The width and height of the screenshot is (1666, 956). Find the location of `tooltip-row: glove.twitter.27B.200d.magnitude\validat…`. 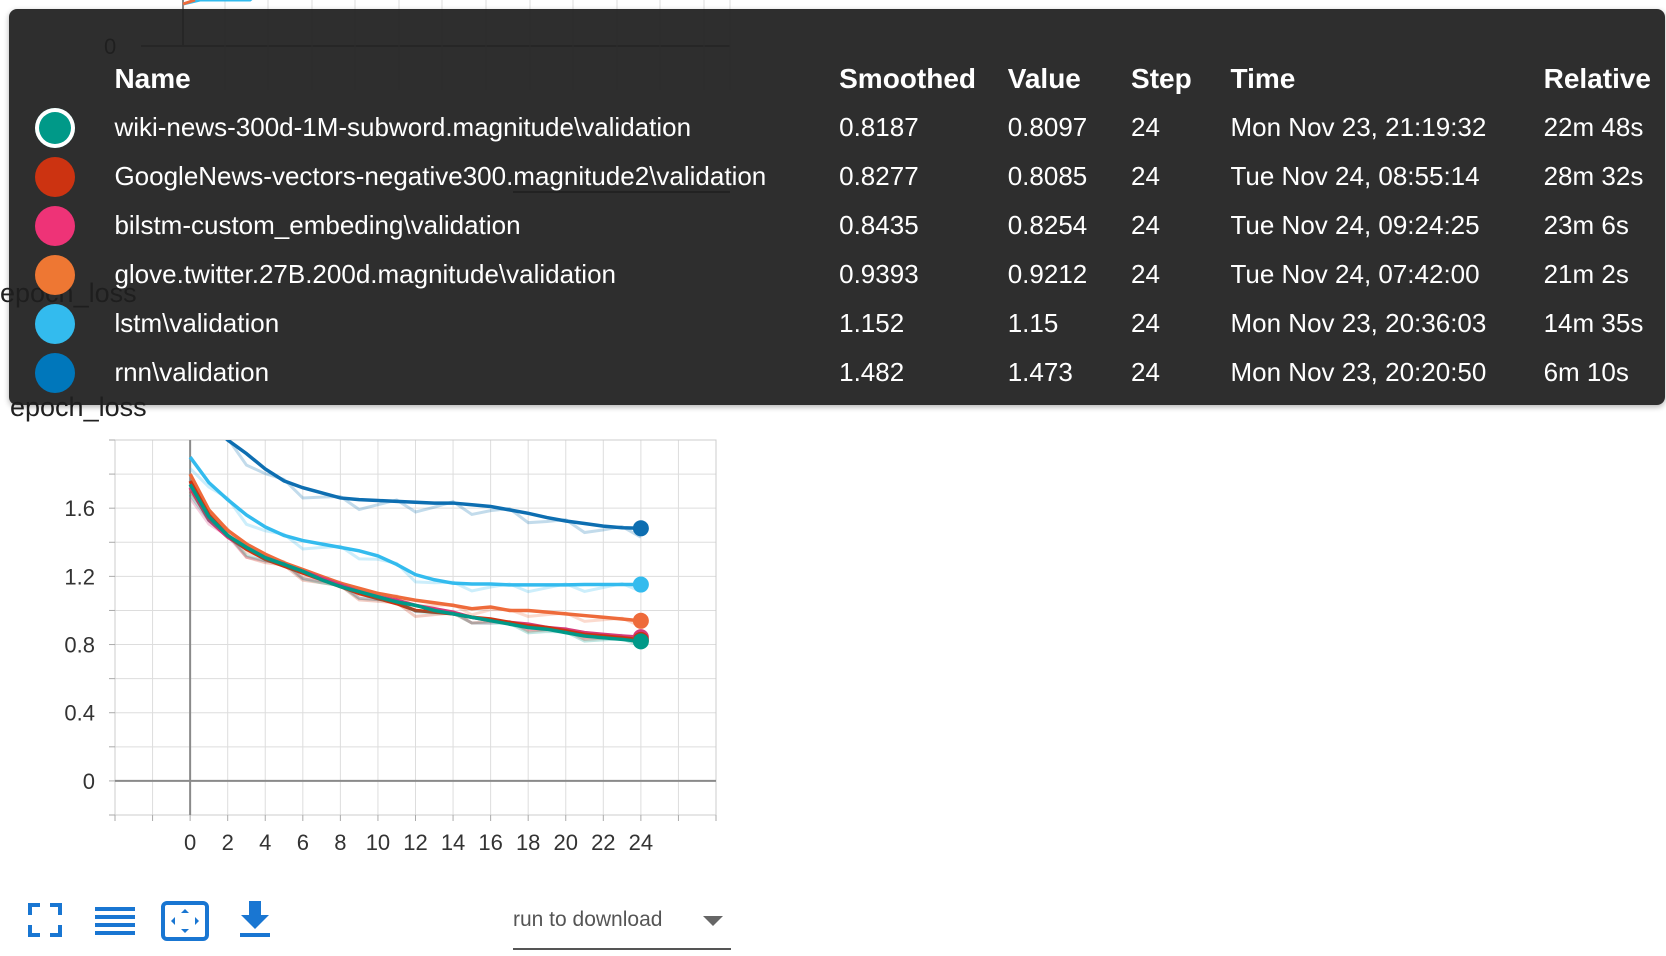

tooltip-row: glove.twitter.27B.200d.magnitude\validat… is located at coordinates (850, 274).